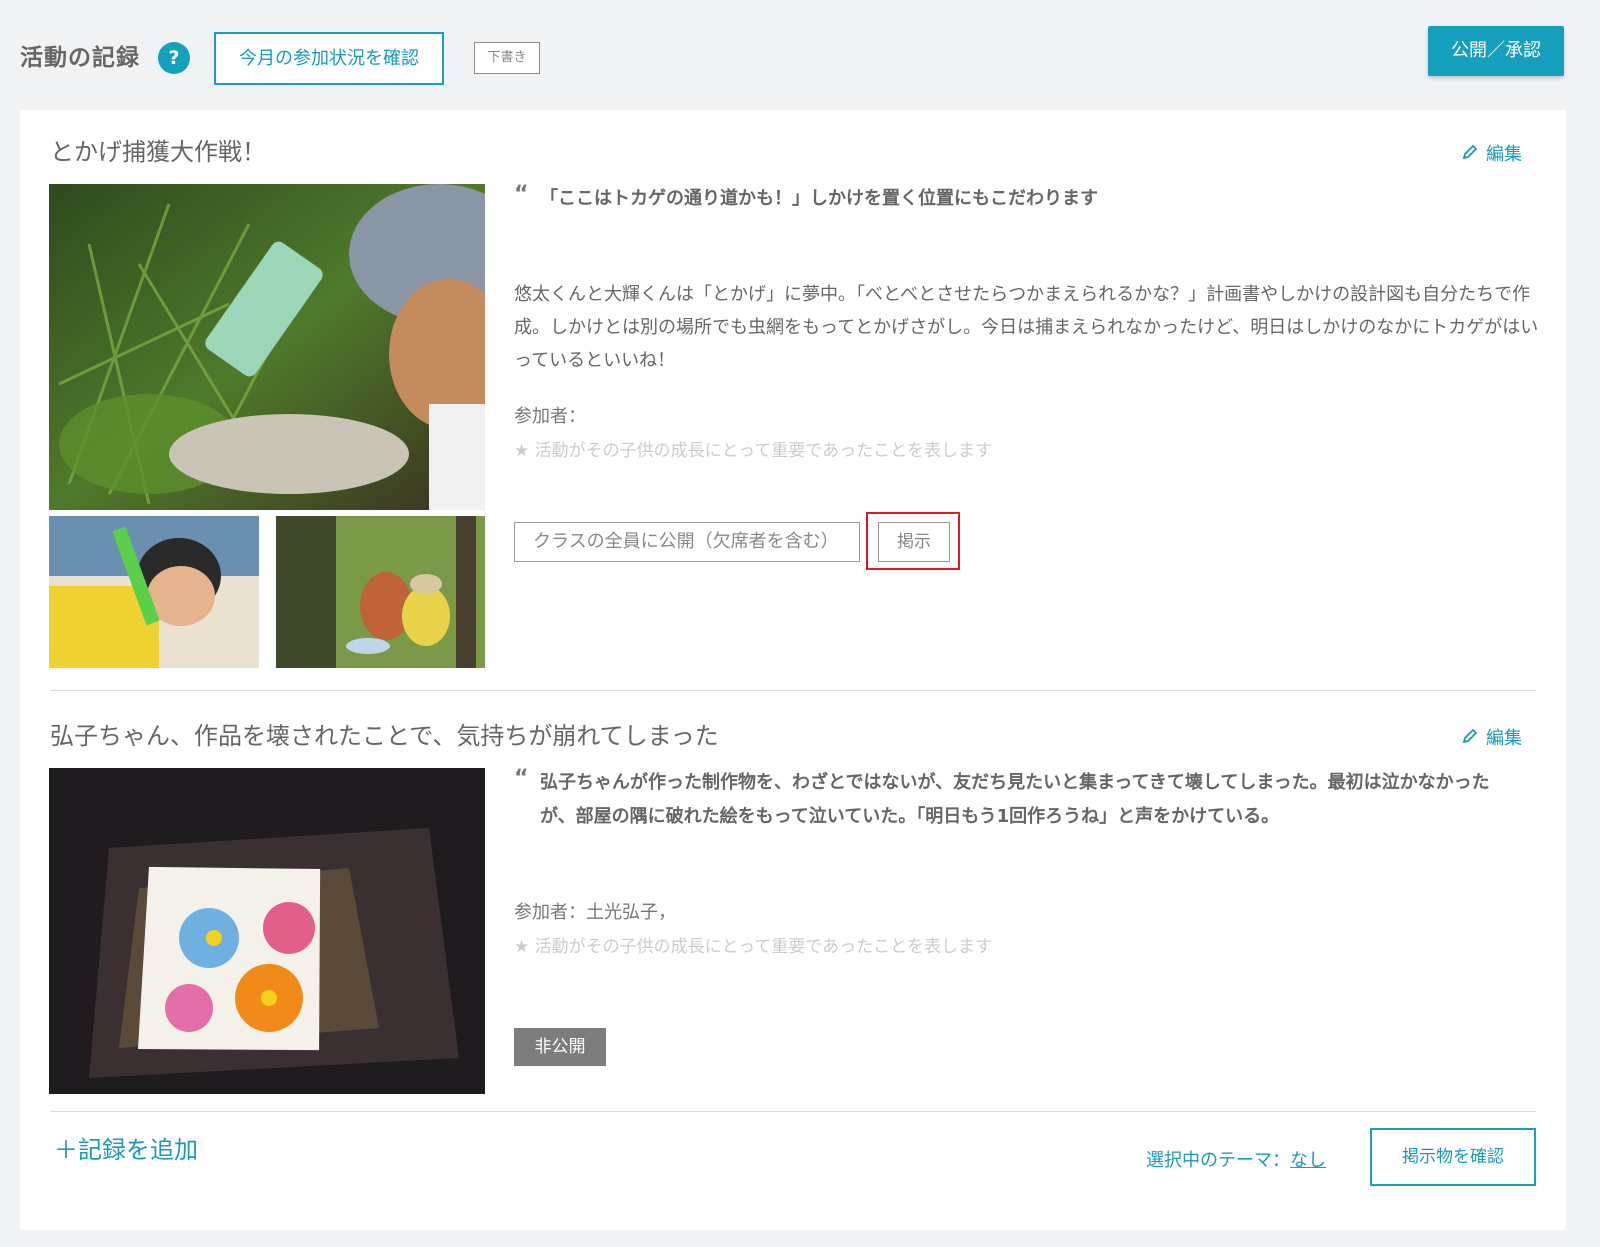 Image resolution: width=1600 pixels, height=1247 pixels. What do you see at coordinates (631, 912) in the screenshot?
I see `participants-value: 土光弘子，` at bounding box center [631, 912].